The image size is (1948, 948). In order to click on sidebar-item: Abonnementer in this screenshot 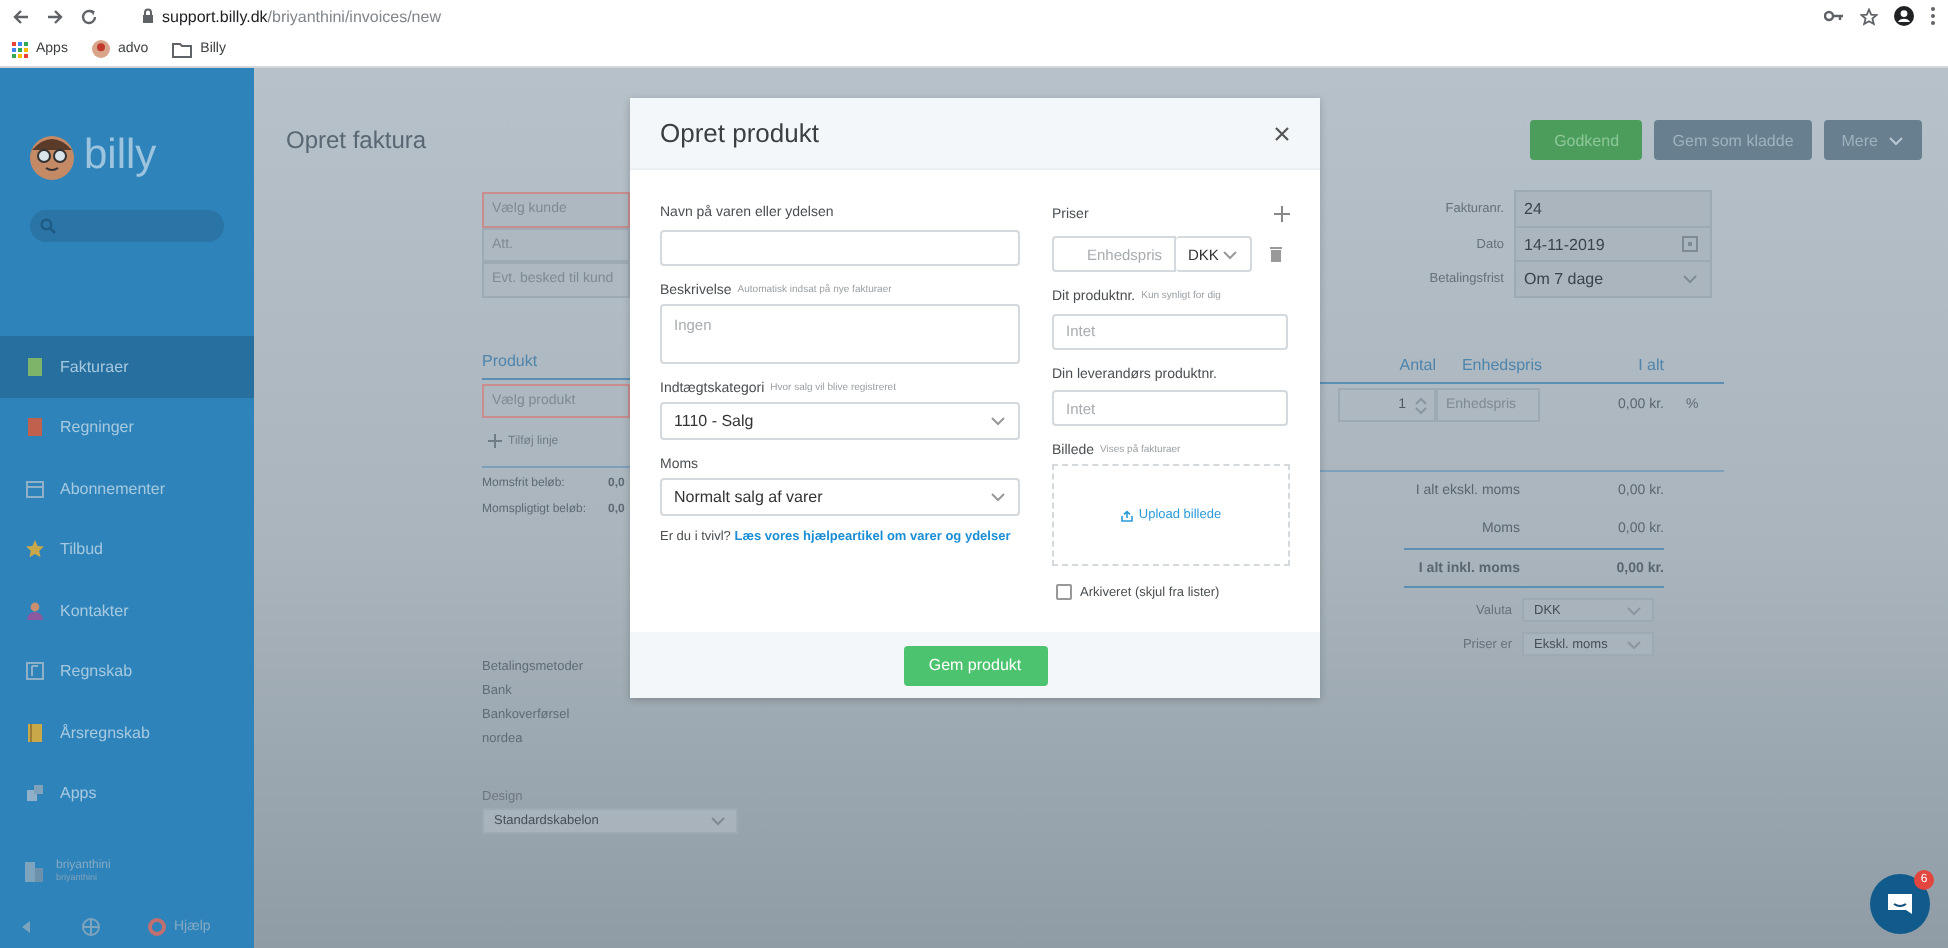, I will do `click(127, 488)`.